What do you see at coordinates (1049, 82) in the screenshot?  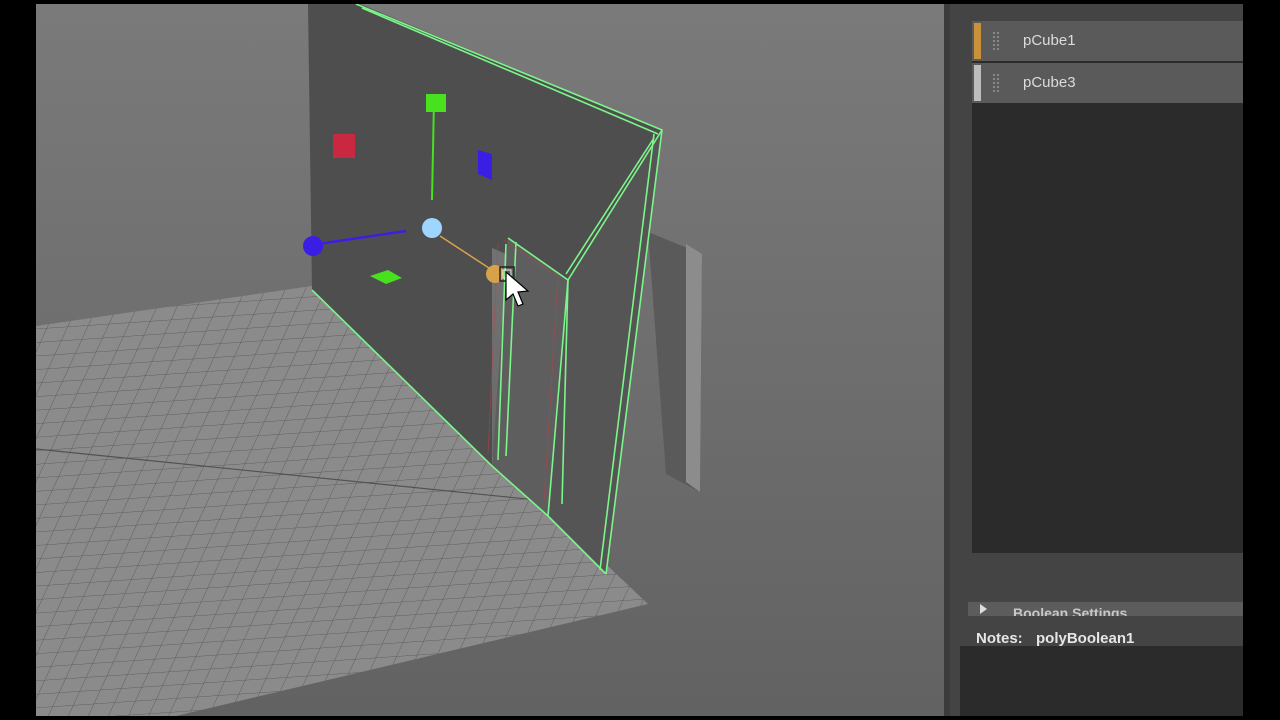 I see `operand-label: pCube3` at bounding box center [1049, 82].